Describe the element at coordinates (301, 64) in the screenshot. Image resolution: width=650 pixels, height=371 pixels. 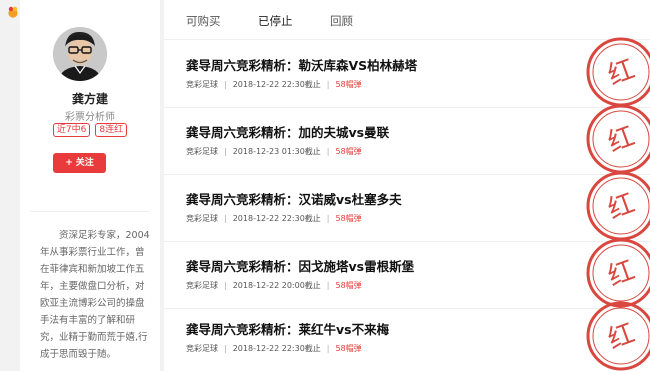
I see `article-title: 龚导周六竞彩精析：勒沃库森VS柏林赫塔` at that location.